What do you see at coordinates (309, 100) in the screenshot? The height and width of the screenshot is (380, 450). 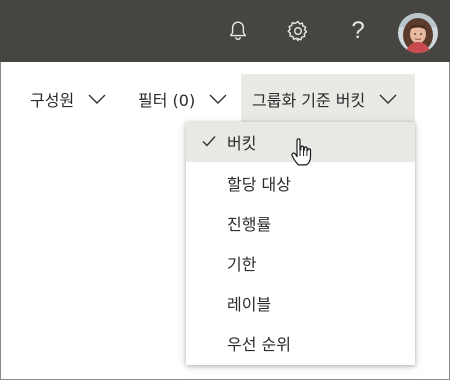 I see `group-by-label: 그룹화 기준 버킷` at bounding box center [309, 100].